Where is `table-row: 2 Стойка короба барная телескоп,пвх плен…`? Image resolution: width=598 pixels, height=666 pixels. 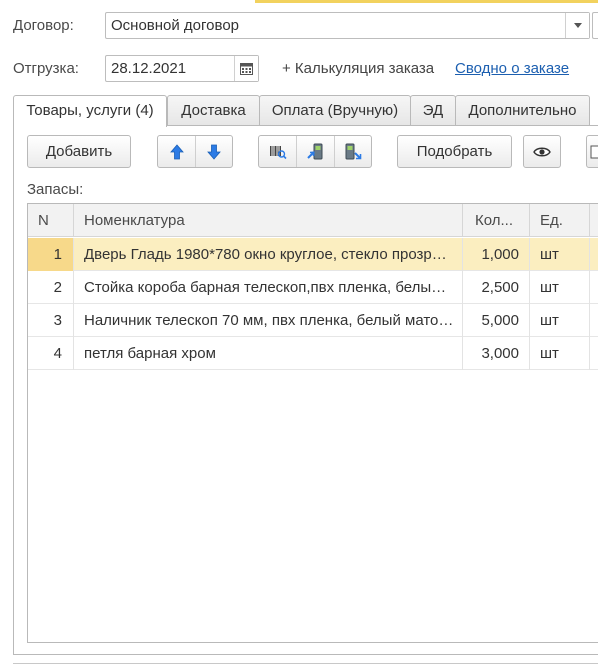
table-row: 2 Стойка короба барная телескоп,пвх плен… is located at coordinates (313, 287).